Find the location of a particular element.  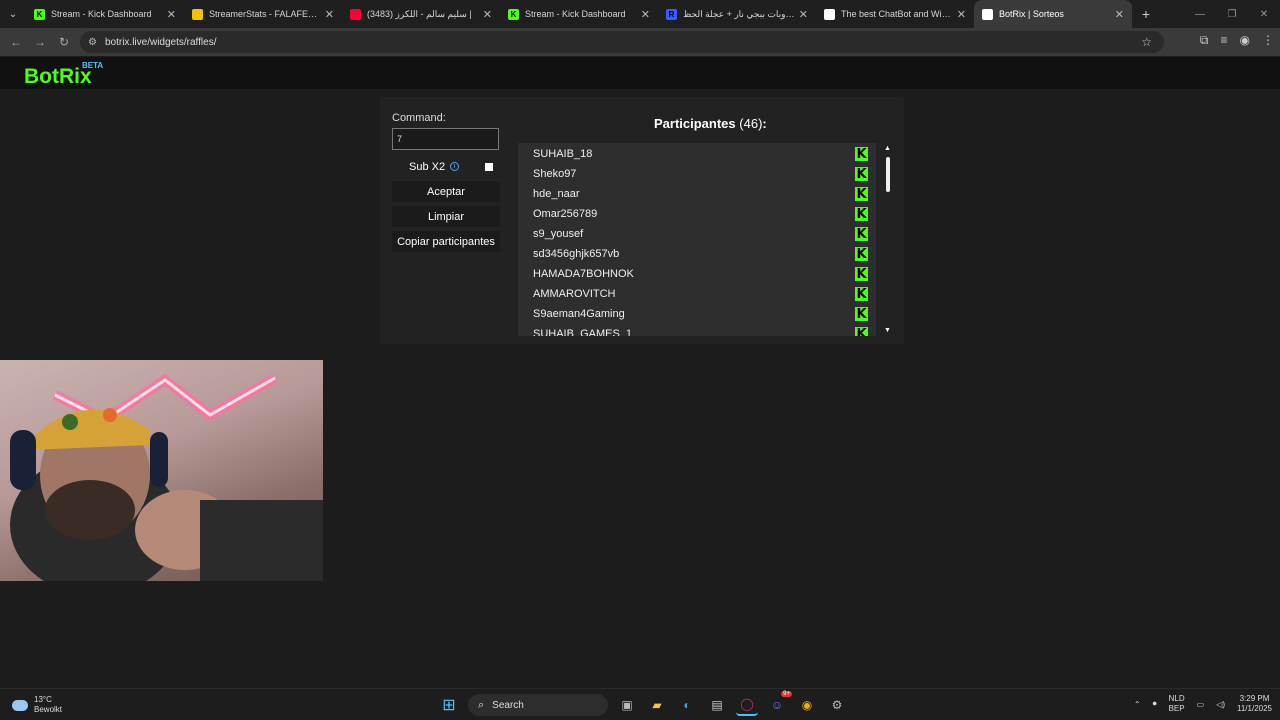

participants-scrollbar: ▲ ▼ is located at coordinates (888, 239).